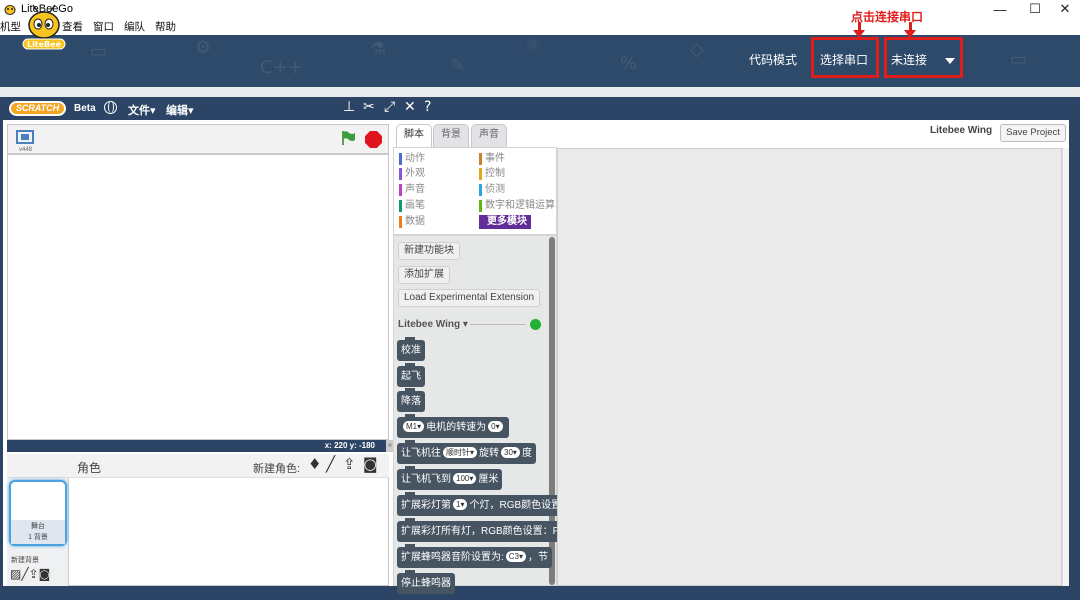 The height and width of the screenshot is (600, 1080). I want to click on extension-status-icon, so click(535, 324).